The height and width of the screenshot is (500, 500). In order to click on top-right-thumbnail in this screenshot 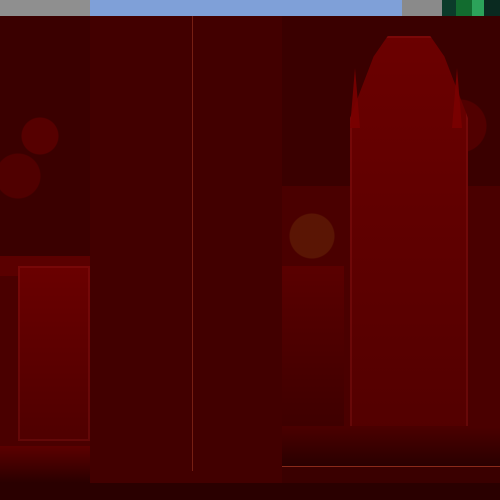, I will do `click(471, 8)`.